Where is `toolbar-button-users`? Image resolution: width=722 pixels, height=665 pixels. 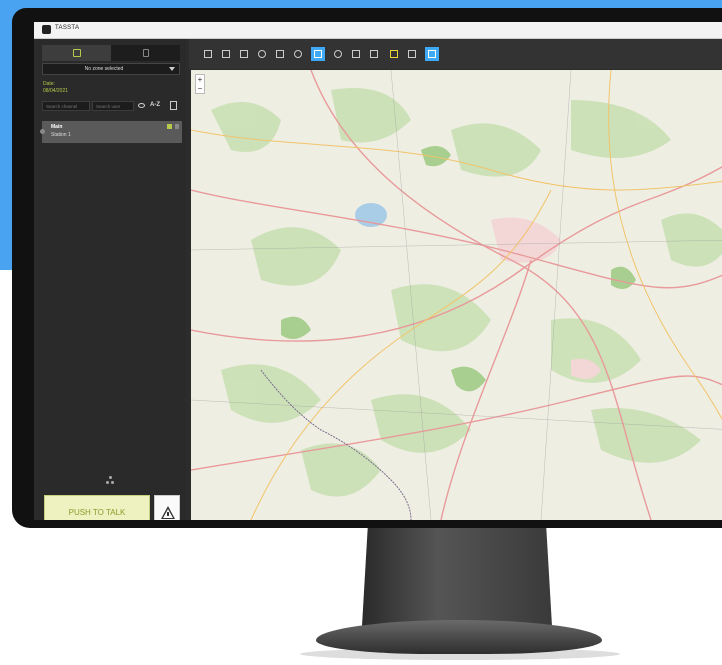
toolbar-button-users is located at coordinates (280, 54).